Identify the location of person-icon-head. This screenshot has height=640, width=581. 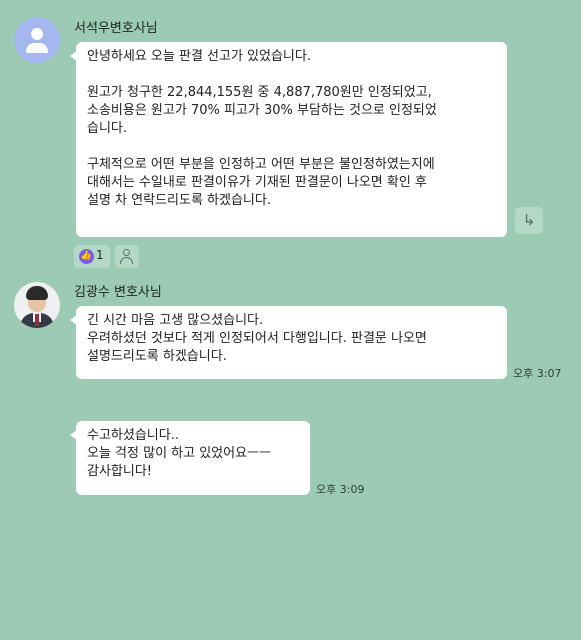
(37, 34).